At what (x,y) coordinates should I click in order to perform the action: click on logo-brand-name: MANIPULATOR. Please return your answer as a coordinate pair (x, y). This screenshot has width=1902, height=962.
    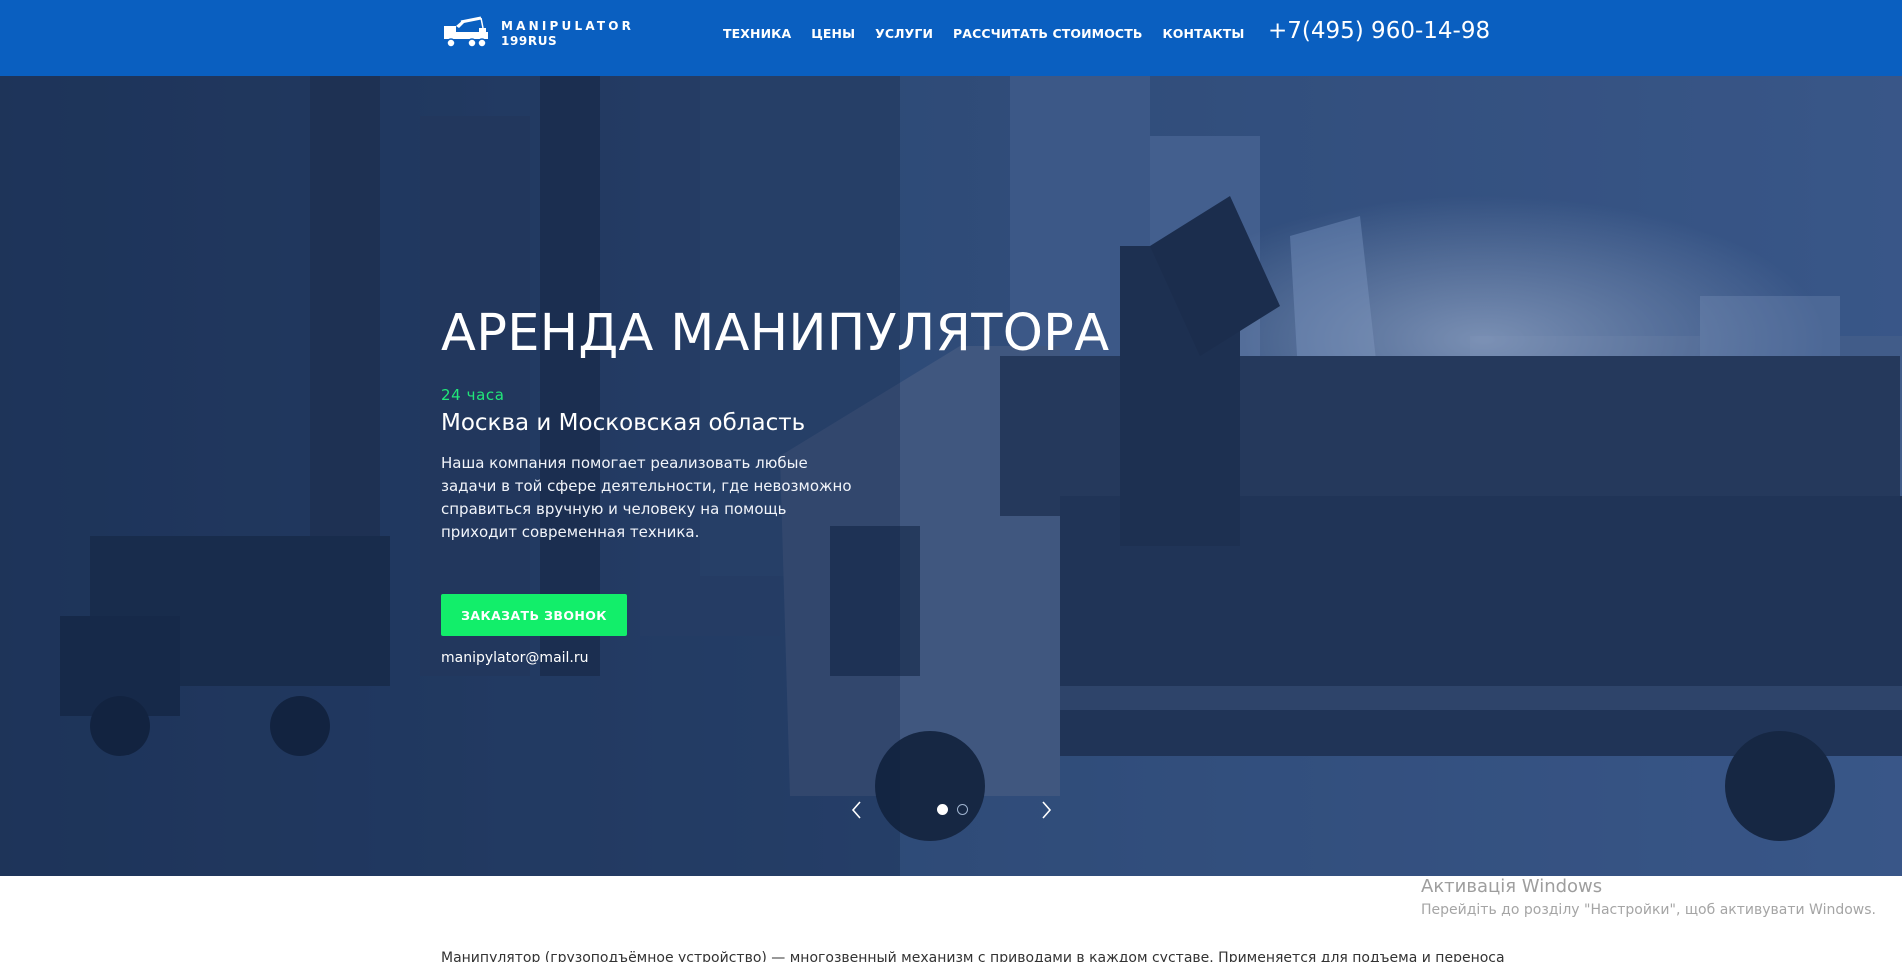
    Looking at the image, I should click on (568, 25).